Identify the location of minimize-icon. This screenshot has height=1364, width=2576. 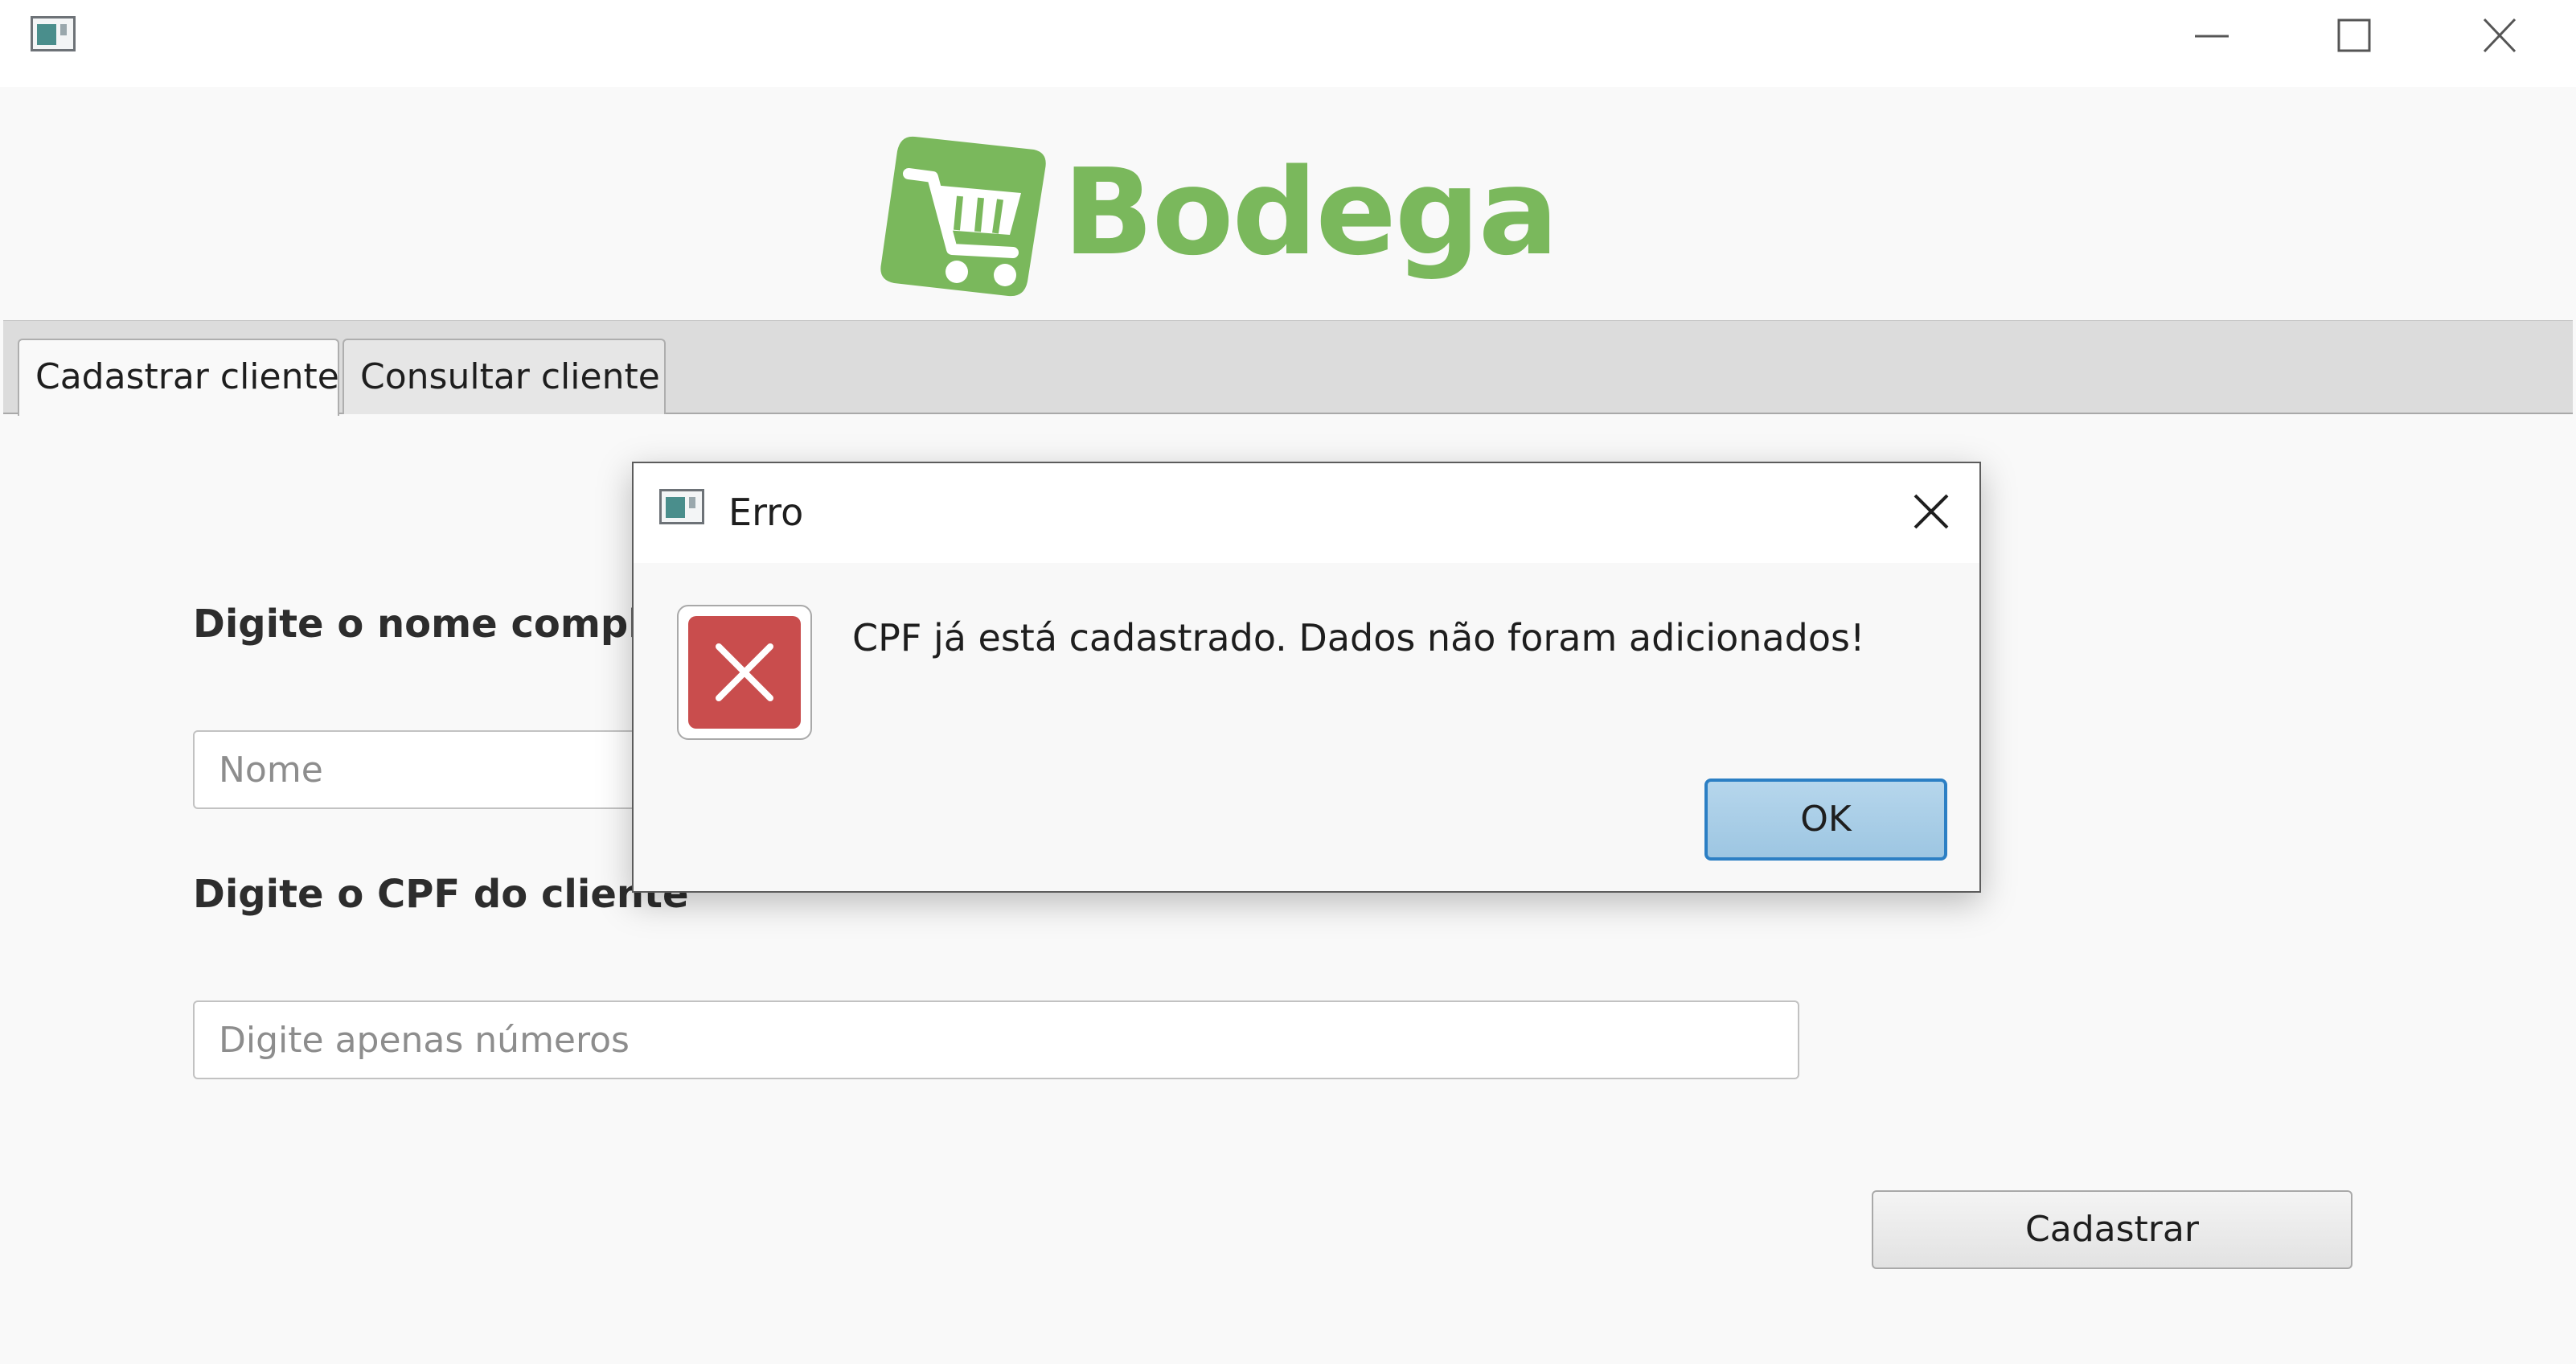
(2212, 36).